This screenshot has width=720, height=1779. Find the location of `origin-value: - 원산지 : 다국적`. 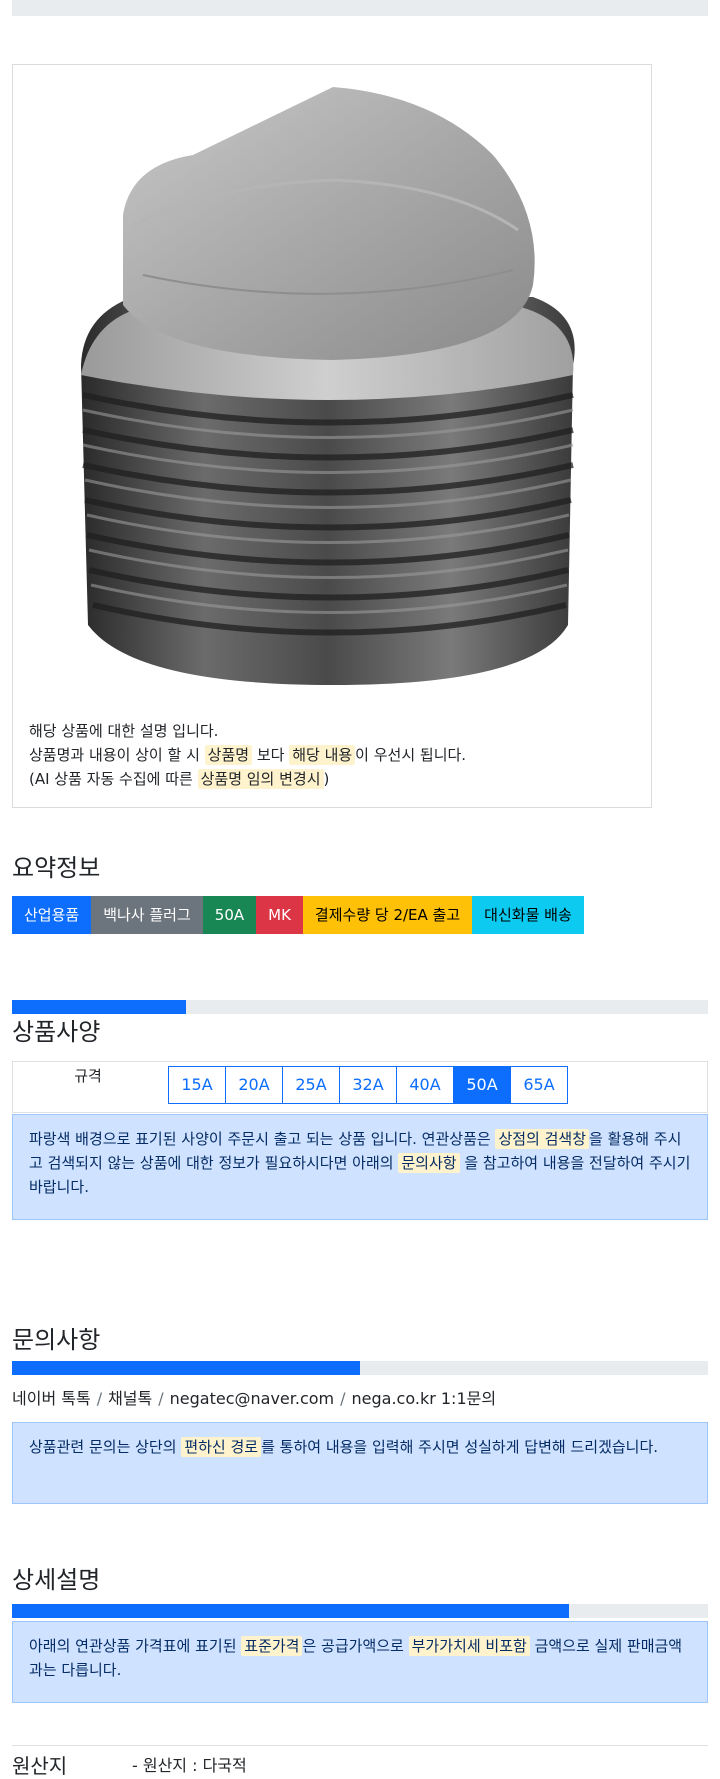

origin-value: - 원산지 : 다국적 is located at coordinates (189, 1765).